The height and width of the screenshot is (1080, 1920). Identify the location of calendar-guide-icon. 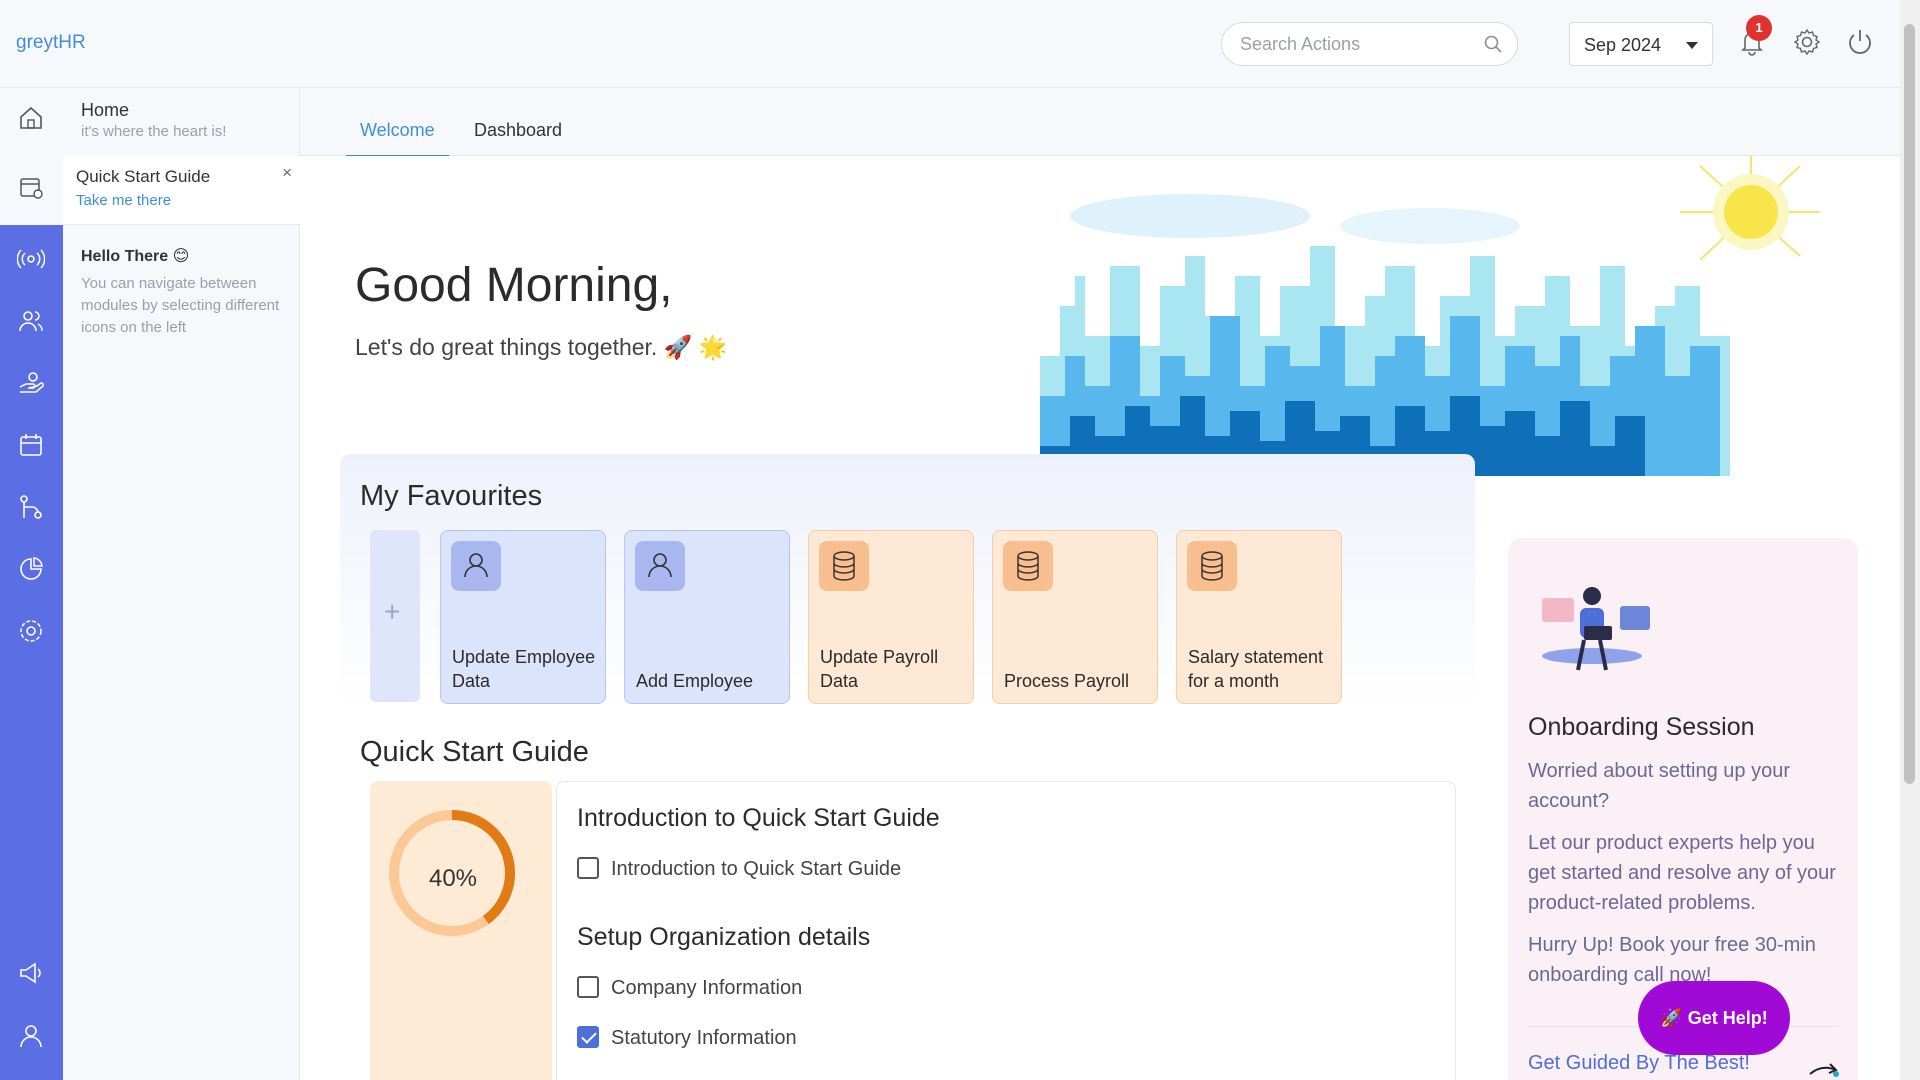
(31, 187).